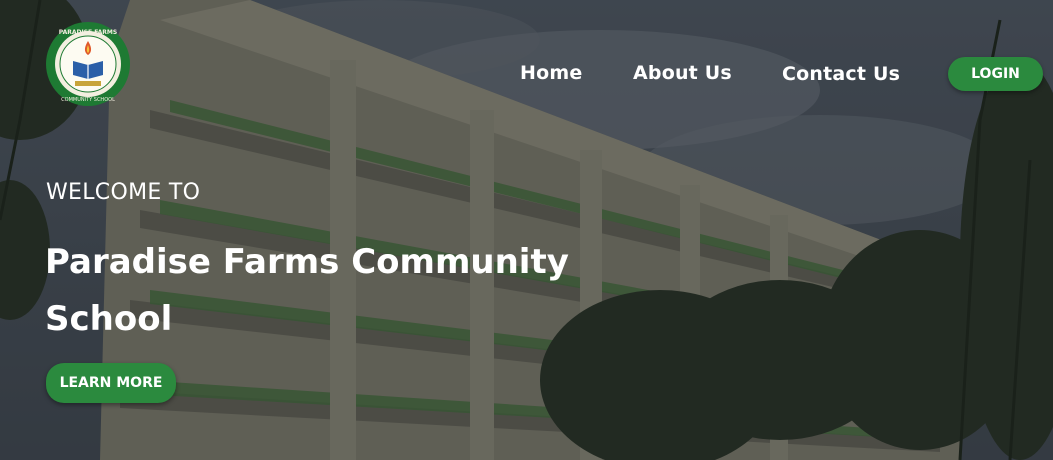 This screenshot has height=460, width=1053. I want to click on page-title: Paradise Farms Community School, so click(307, 290).